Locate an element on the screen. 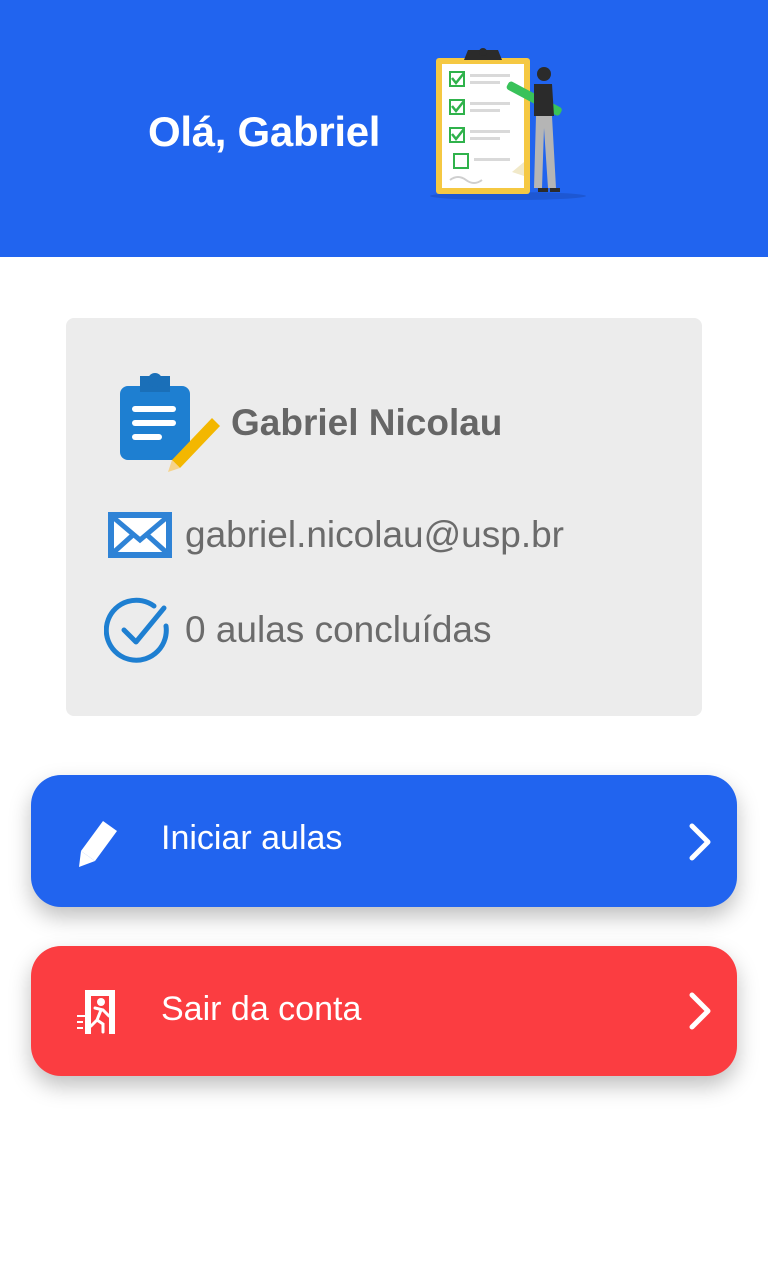 The image size is (768, 1280). clipboard-pencil-icon is located at coordinates (170, 422).